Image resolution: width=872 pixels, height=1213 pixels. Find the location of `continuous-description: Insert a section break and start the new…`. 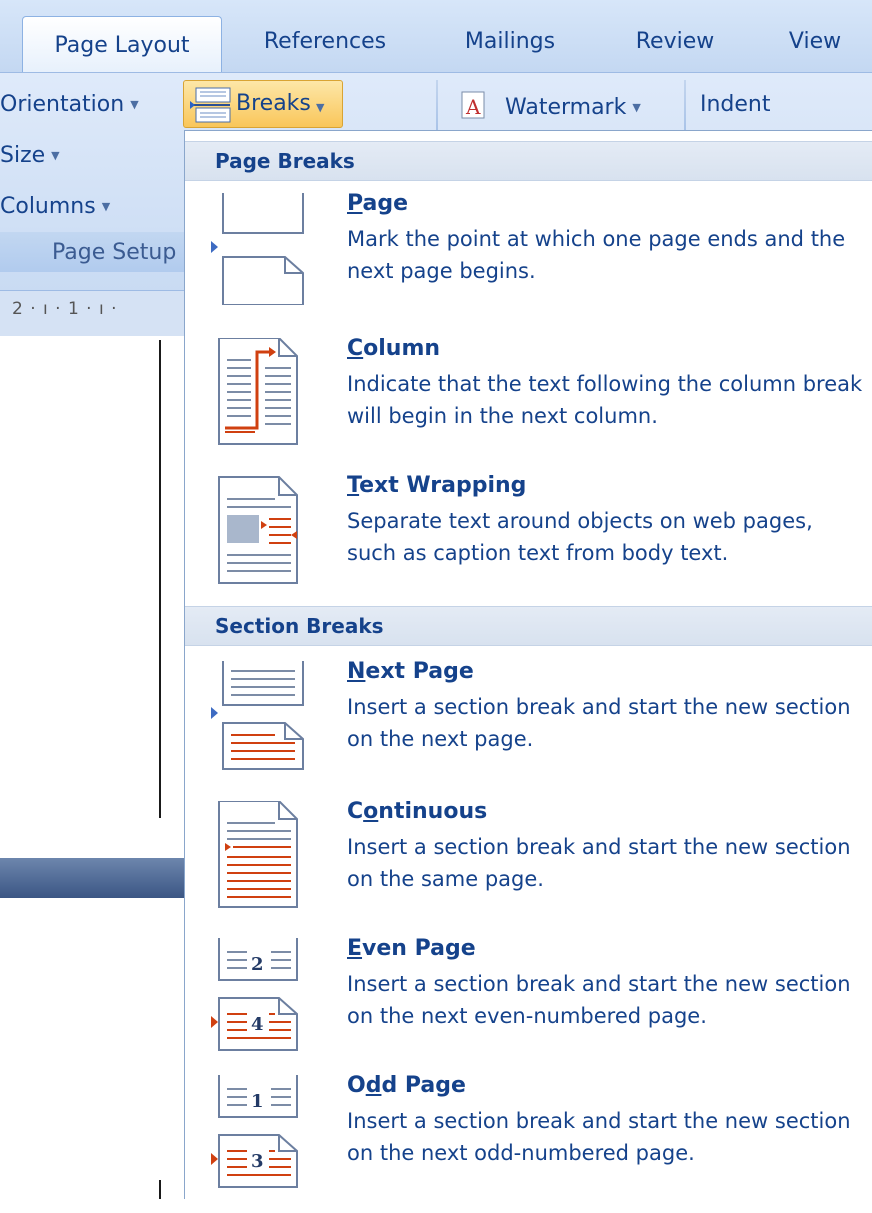

continuous-description: Insert a section break and start the new… is located at coordinates (599, 863).